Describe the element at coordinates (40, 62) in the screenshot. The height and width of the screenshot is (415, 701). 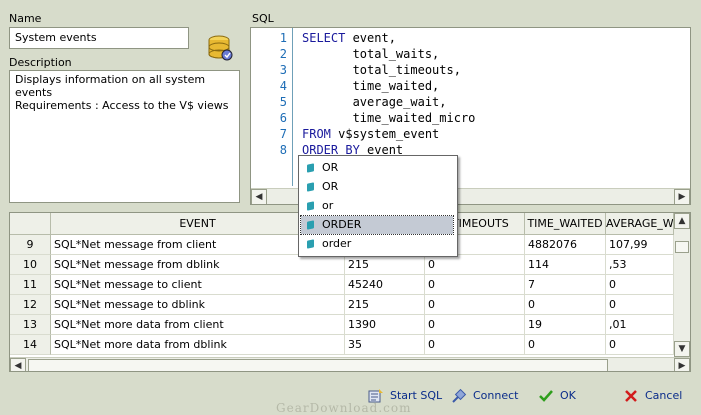
I see `description-label: Description` at that location.